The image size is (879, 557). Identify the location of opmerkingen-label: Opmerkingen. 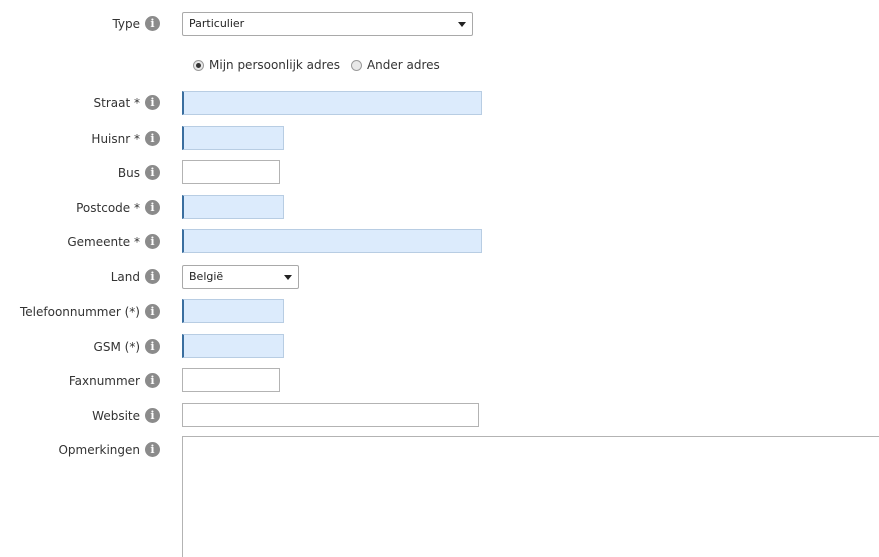
(99, 450).